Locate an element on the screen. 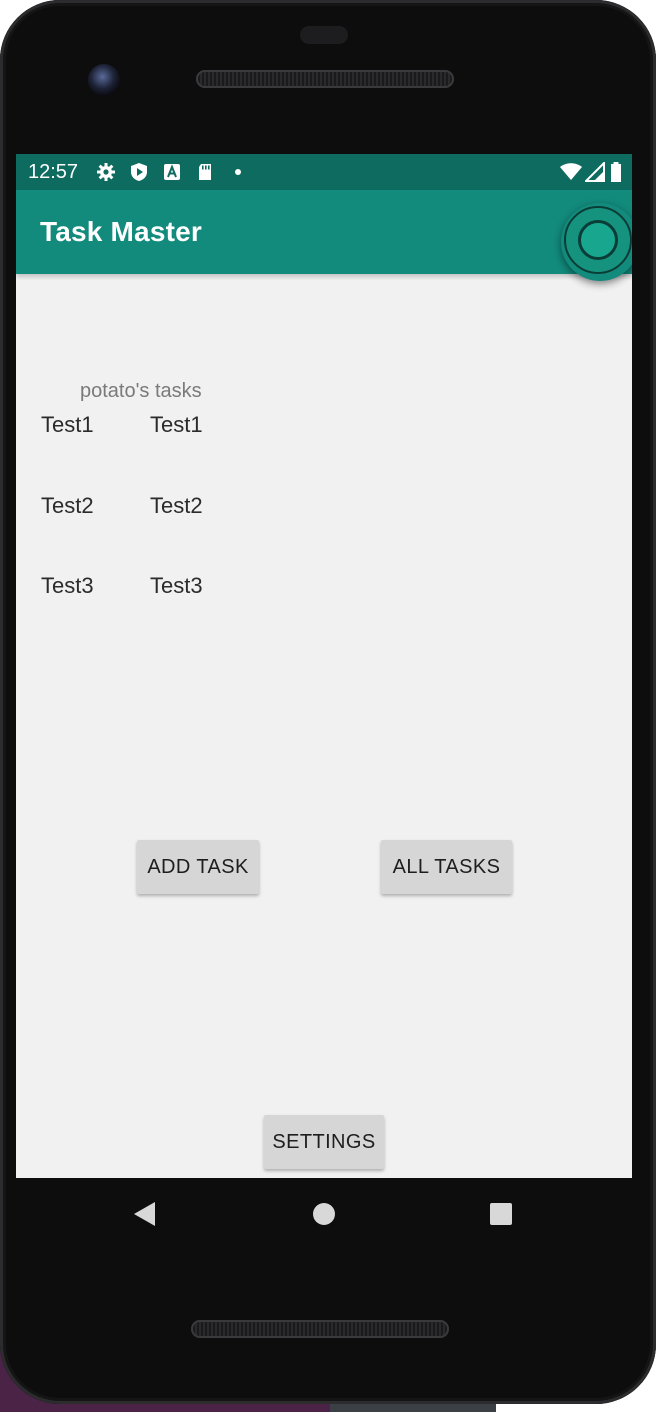  battery-icon is located at coordinates (616, 172).